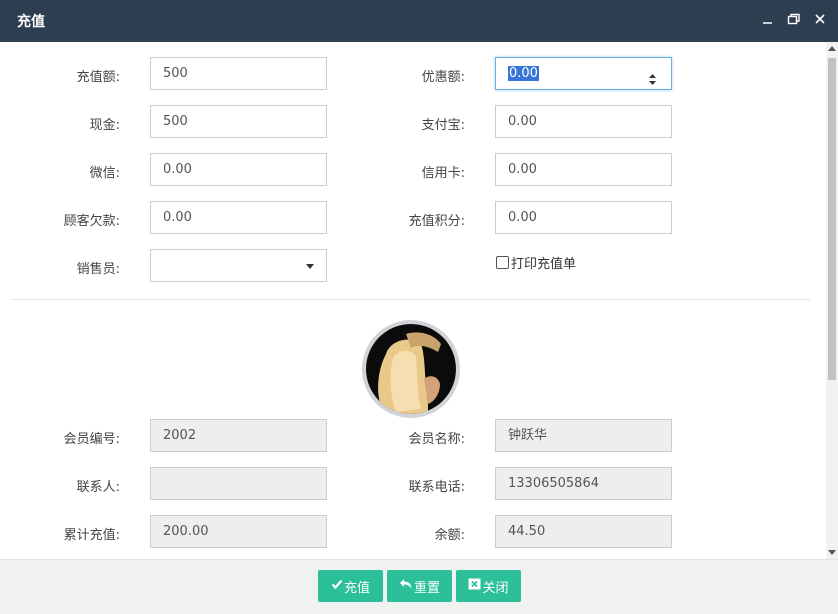 This screenshot has height=614, width=838. Describe the element at coordinates (91, 221) in the screenshot. I see `customer-debt-label: 顾客欠款:` at that location.